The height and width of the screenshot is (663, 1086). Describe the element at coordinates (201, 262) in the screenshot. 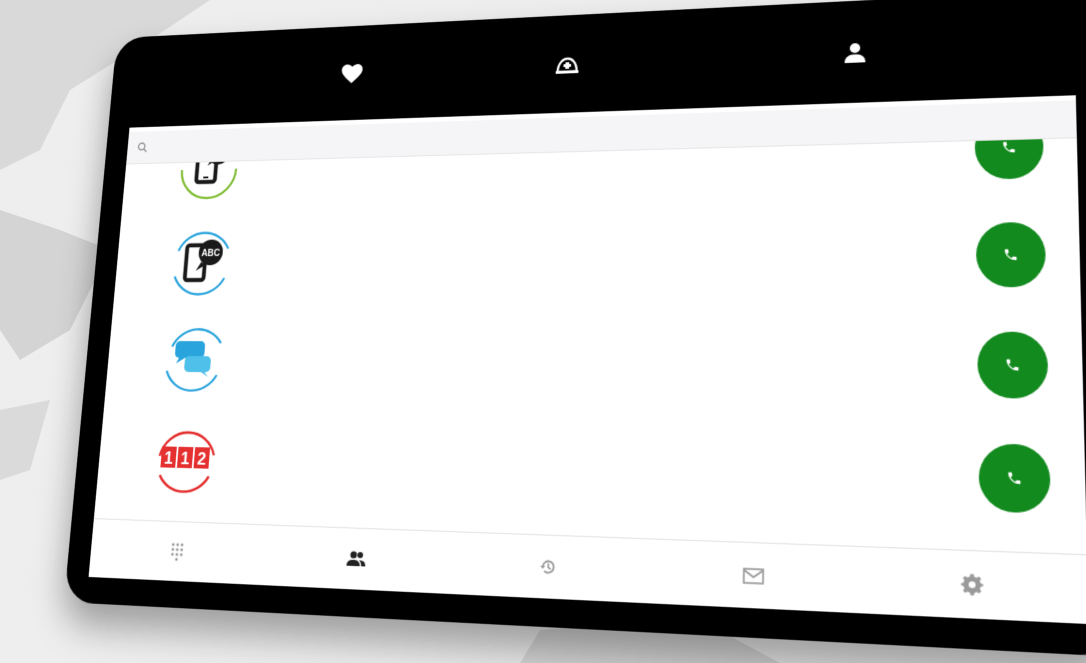

I see `text-abc-phone-logo: ABC` at that location.